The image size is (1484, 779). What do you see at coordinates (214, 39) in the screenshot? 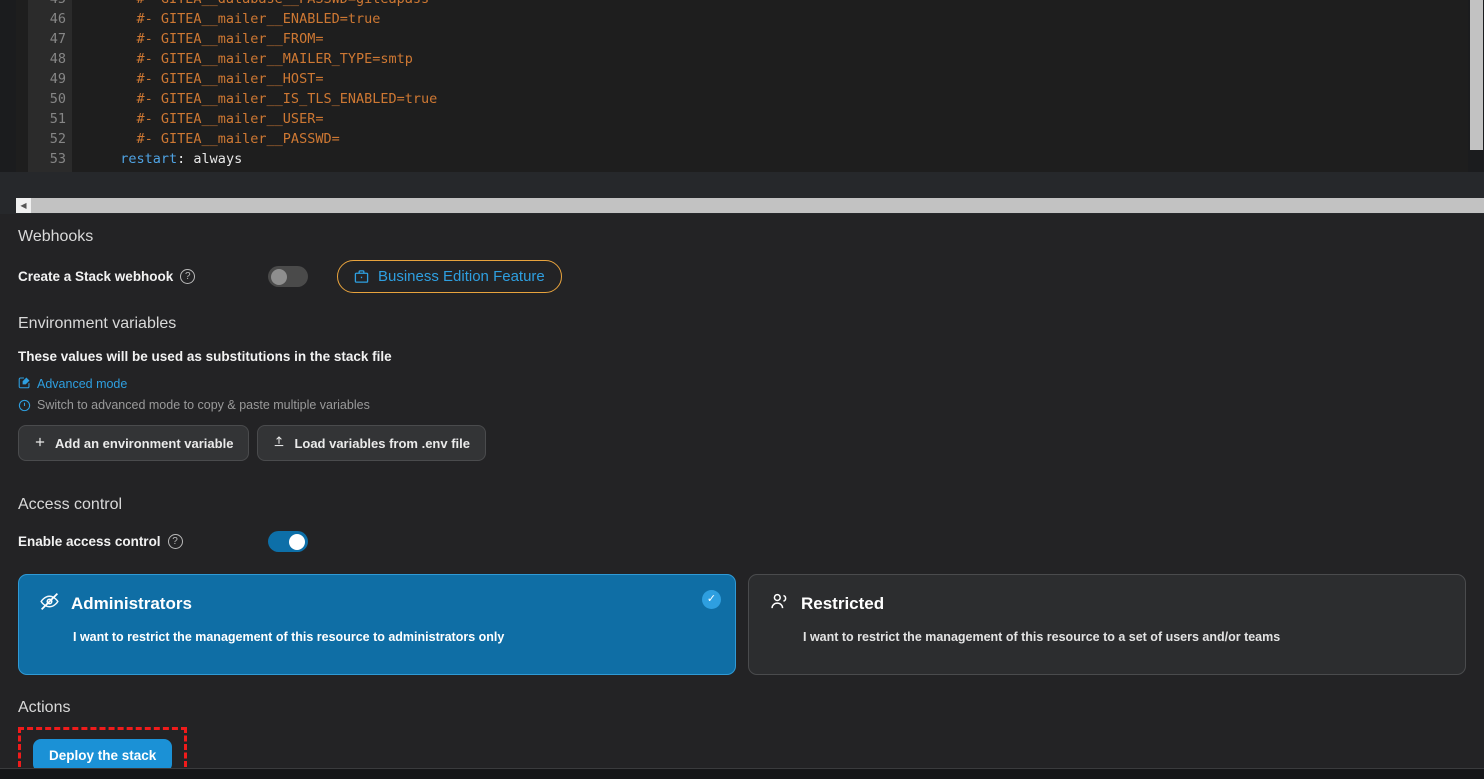
I see `code-line-text: #- GITEA__mailer__FROM=` at bounding box center [214, 39].